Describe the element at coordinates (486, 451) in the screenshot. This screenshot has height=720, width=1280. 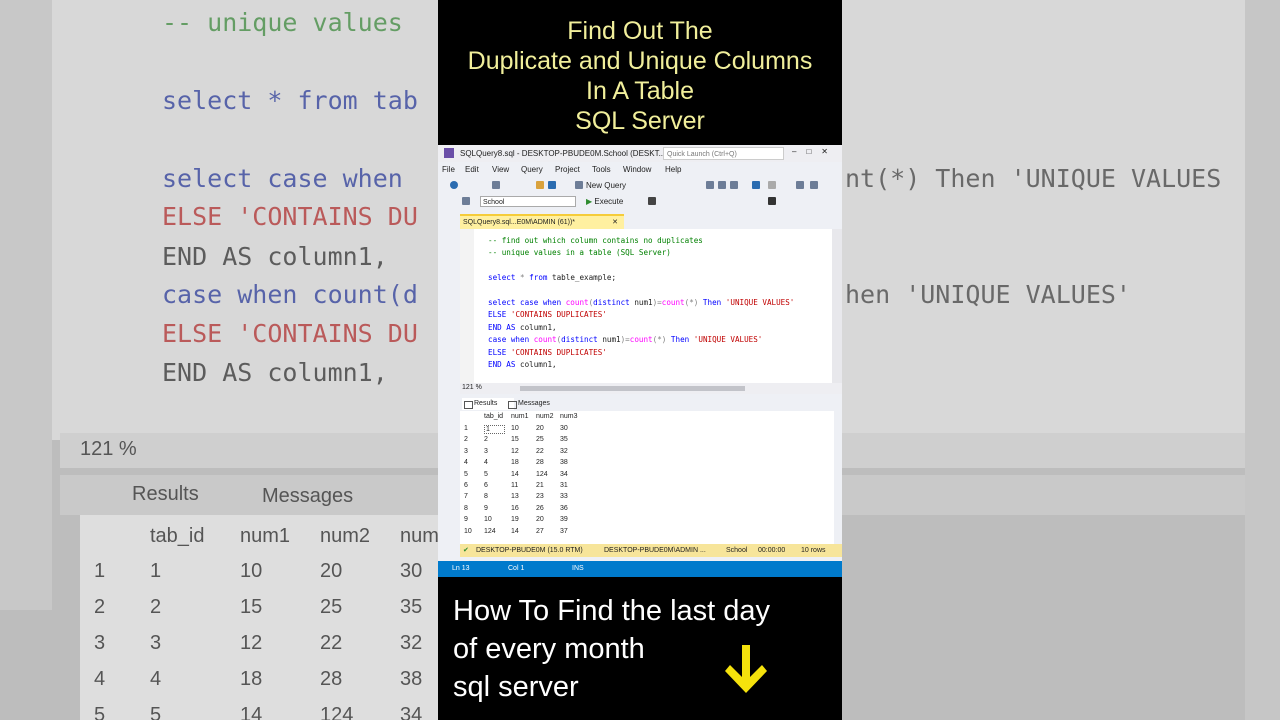
I see `grid-cell: 3` at that location.